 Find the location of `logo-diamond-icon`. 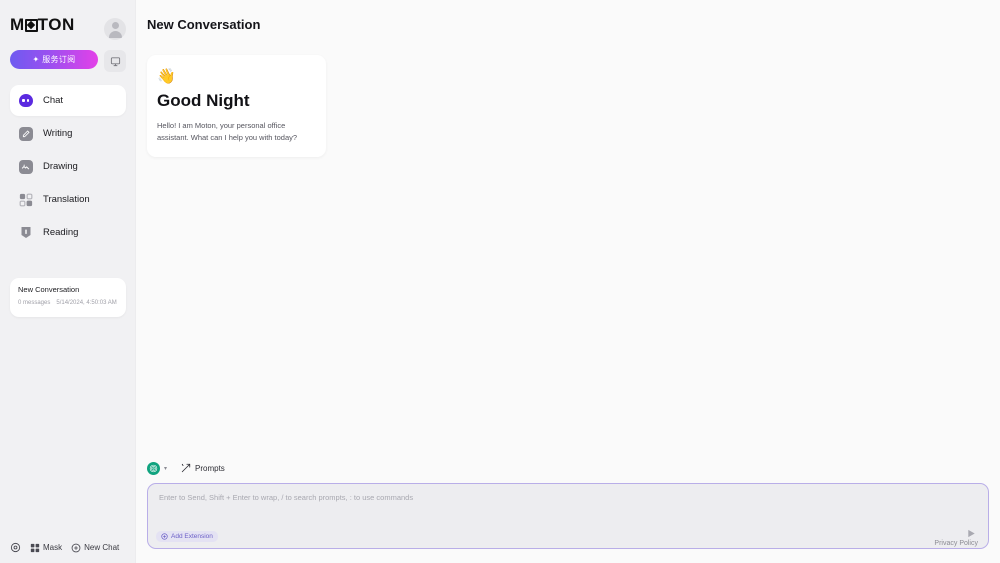

logo-diamond-icon is located at coordinates (31, 25).